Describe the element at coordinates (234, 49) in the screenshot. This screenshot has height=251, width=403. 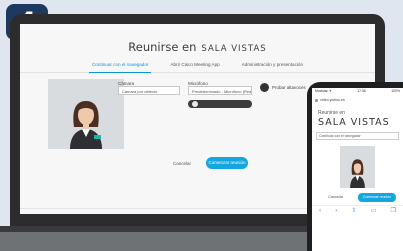
I see `meeting-room-name: SALA VISTAS` at that location.